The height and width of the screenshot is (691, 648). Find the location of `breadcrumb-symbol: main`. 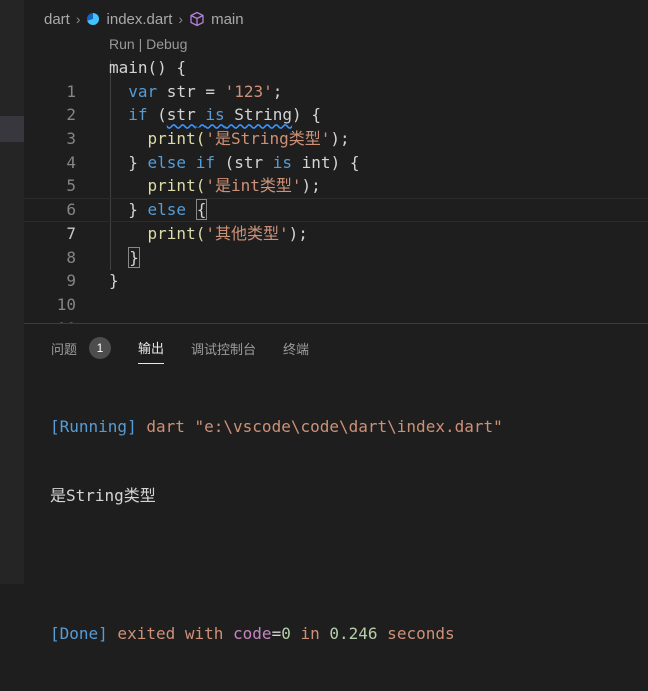

breadcrumb-symbol: main is located at coordinates (227, 19).